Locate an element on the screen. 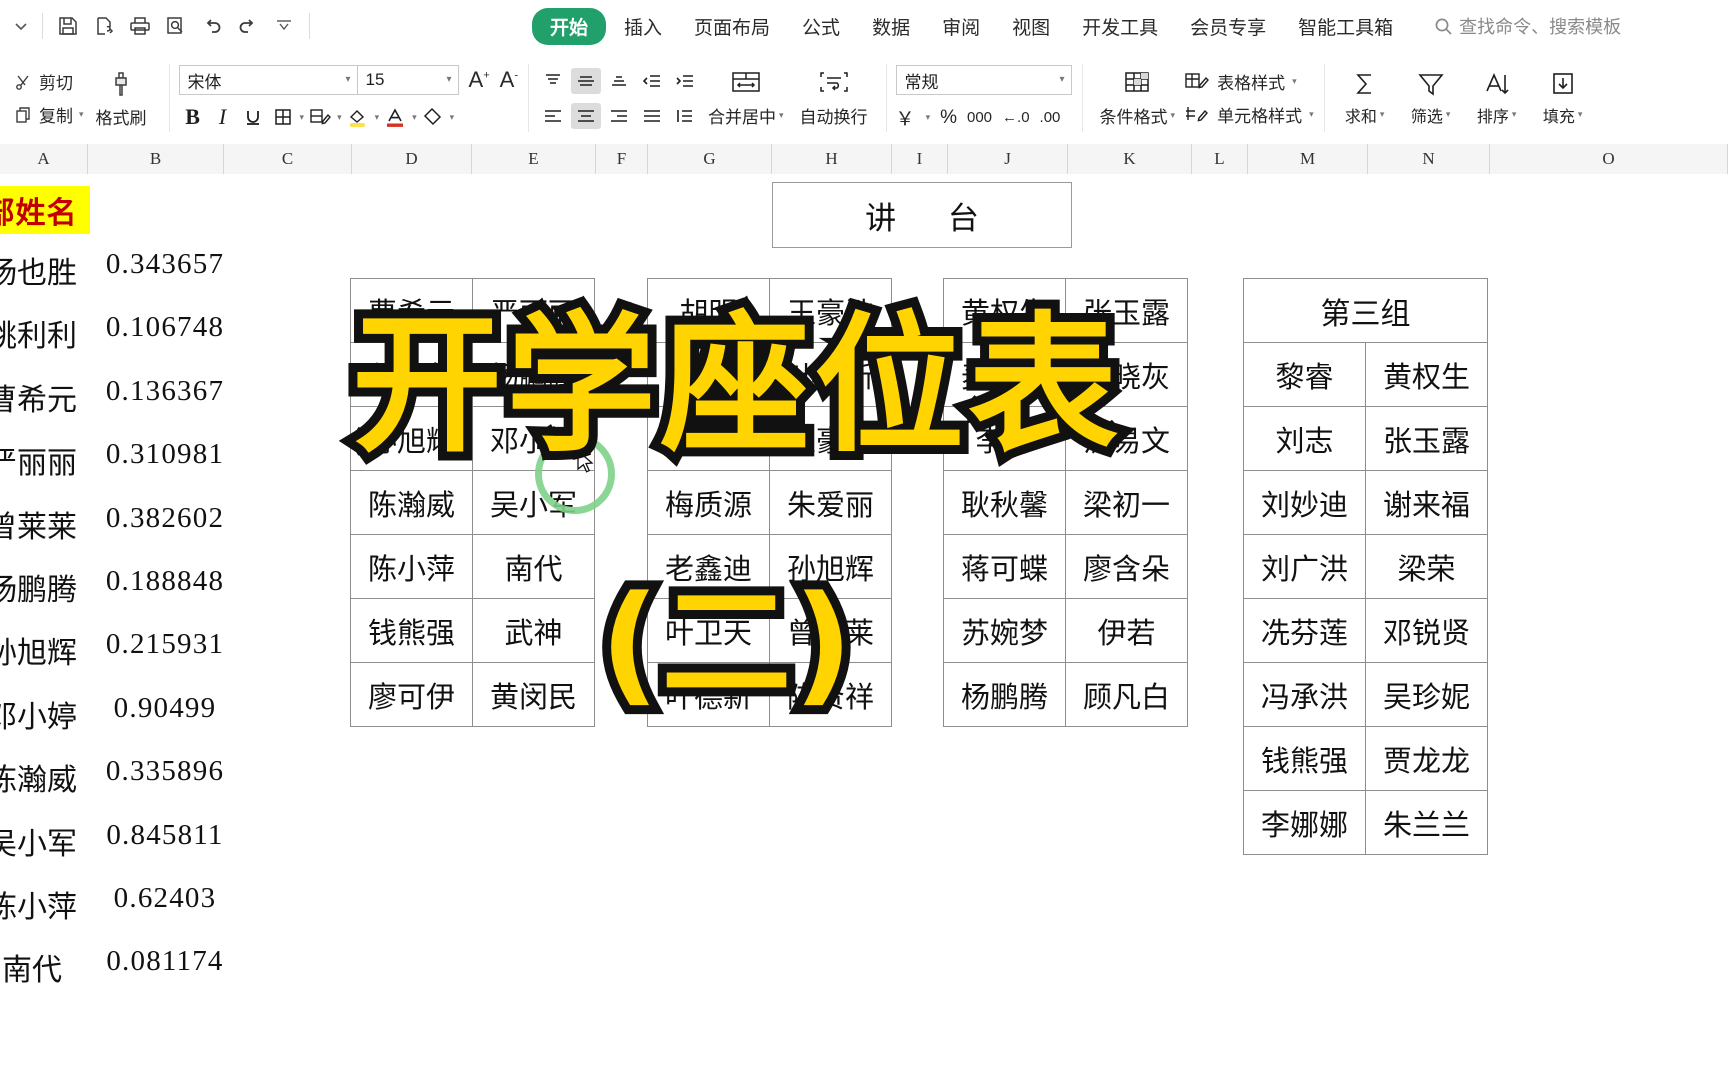  seat-group-3: 黄权生 张玉露 麦莹莹 谭晓灰 李辉 洪易文 耿秋馨 梁初一 蒋可蝶 廖含朵 苏婉梦 伊若 杨鹏腾 顾凡白 is located at coordinates (1065, 502).